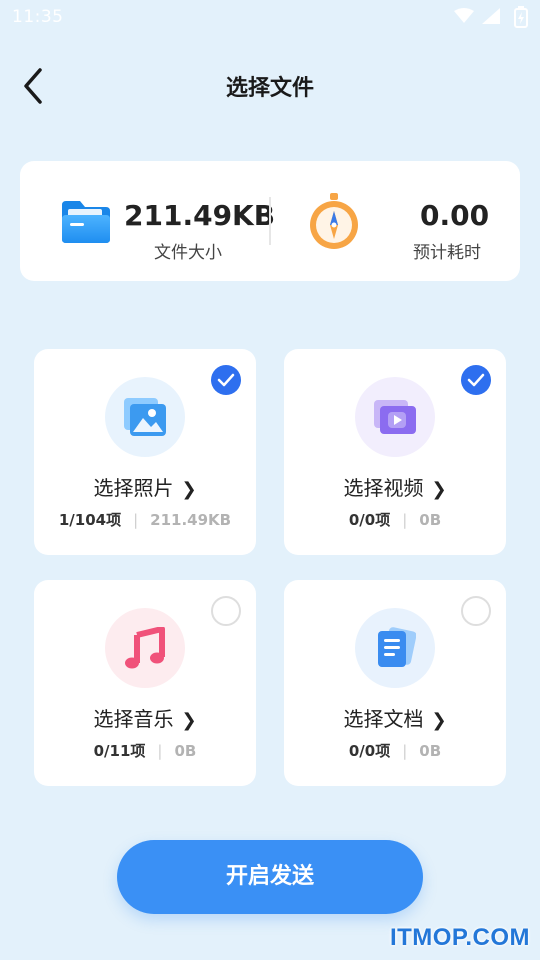 The width and height of the screenshot is (540, 960). Describe the element at coordinates (491, 16) in the screenshot. I see `signal-icon` at that location.